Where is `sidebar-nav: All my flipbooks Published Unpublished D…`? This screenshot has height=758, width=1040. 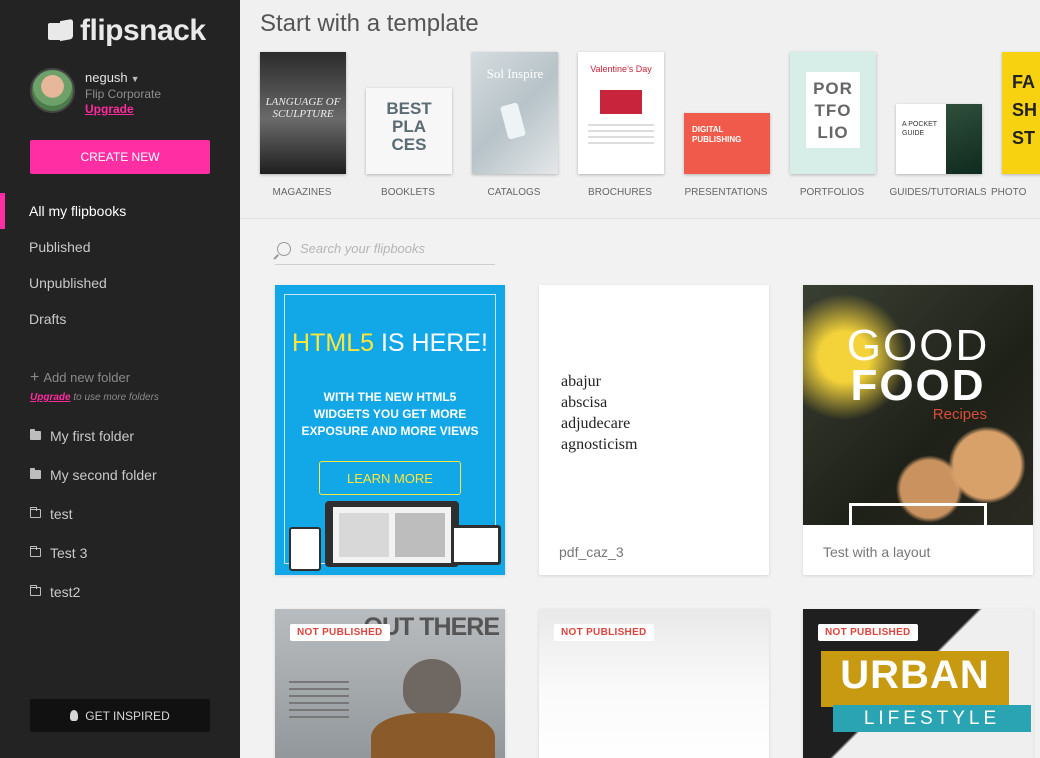 sidebar-nav: All my flipbooks Published Unpublished D… is located at coordinates (120, 265).